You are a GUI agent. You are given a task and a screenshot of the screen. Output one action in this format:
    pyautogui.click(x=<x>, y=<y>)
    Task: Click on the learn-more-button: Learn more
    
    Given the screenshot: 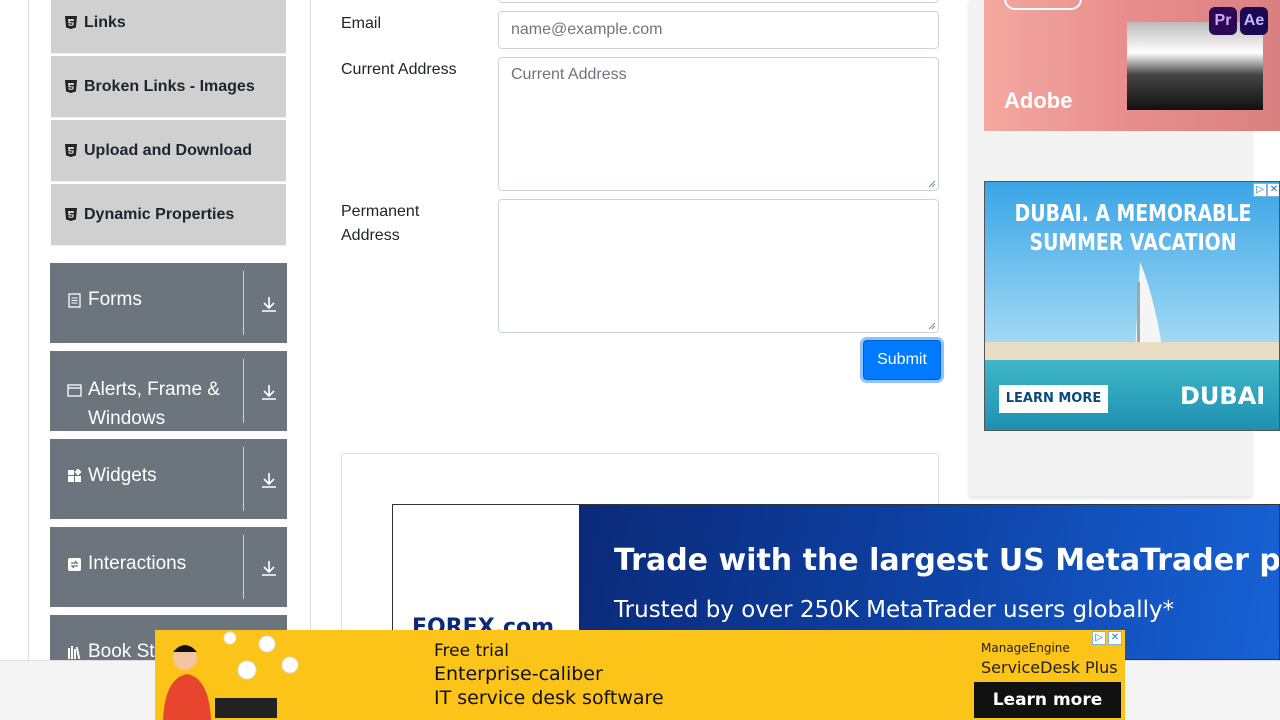 What is the action you would take?
    pyautogui.click(x=1047, y=700)
    